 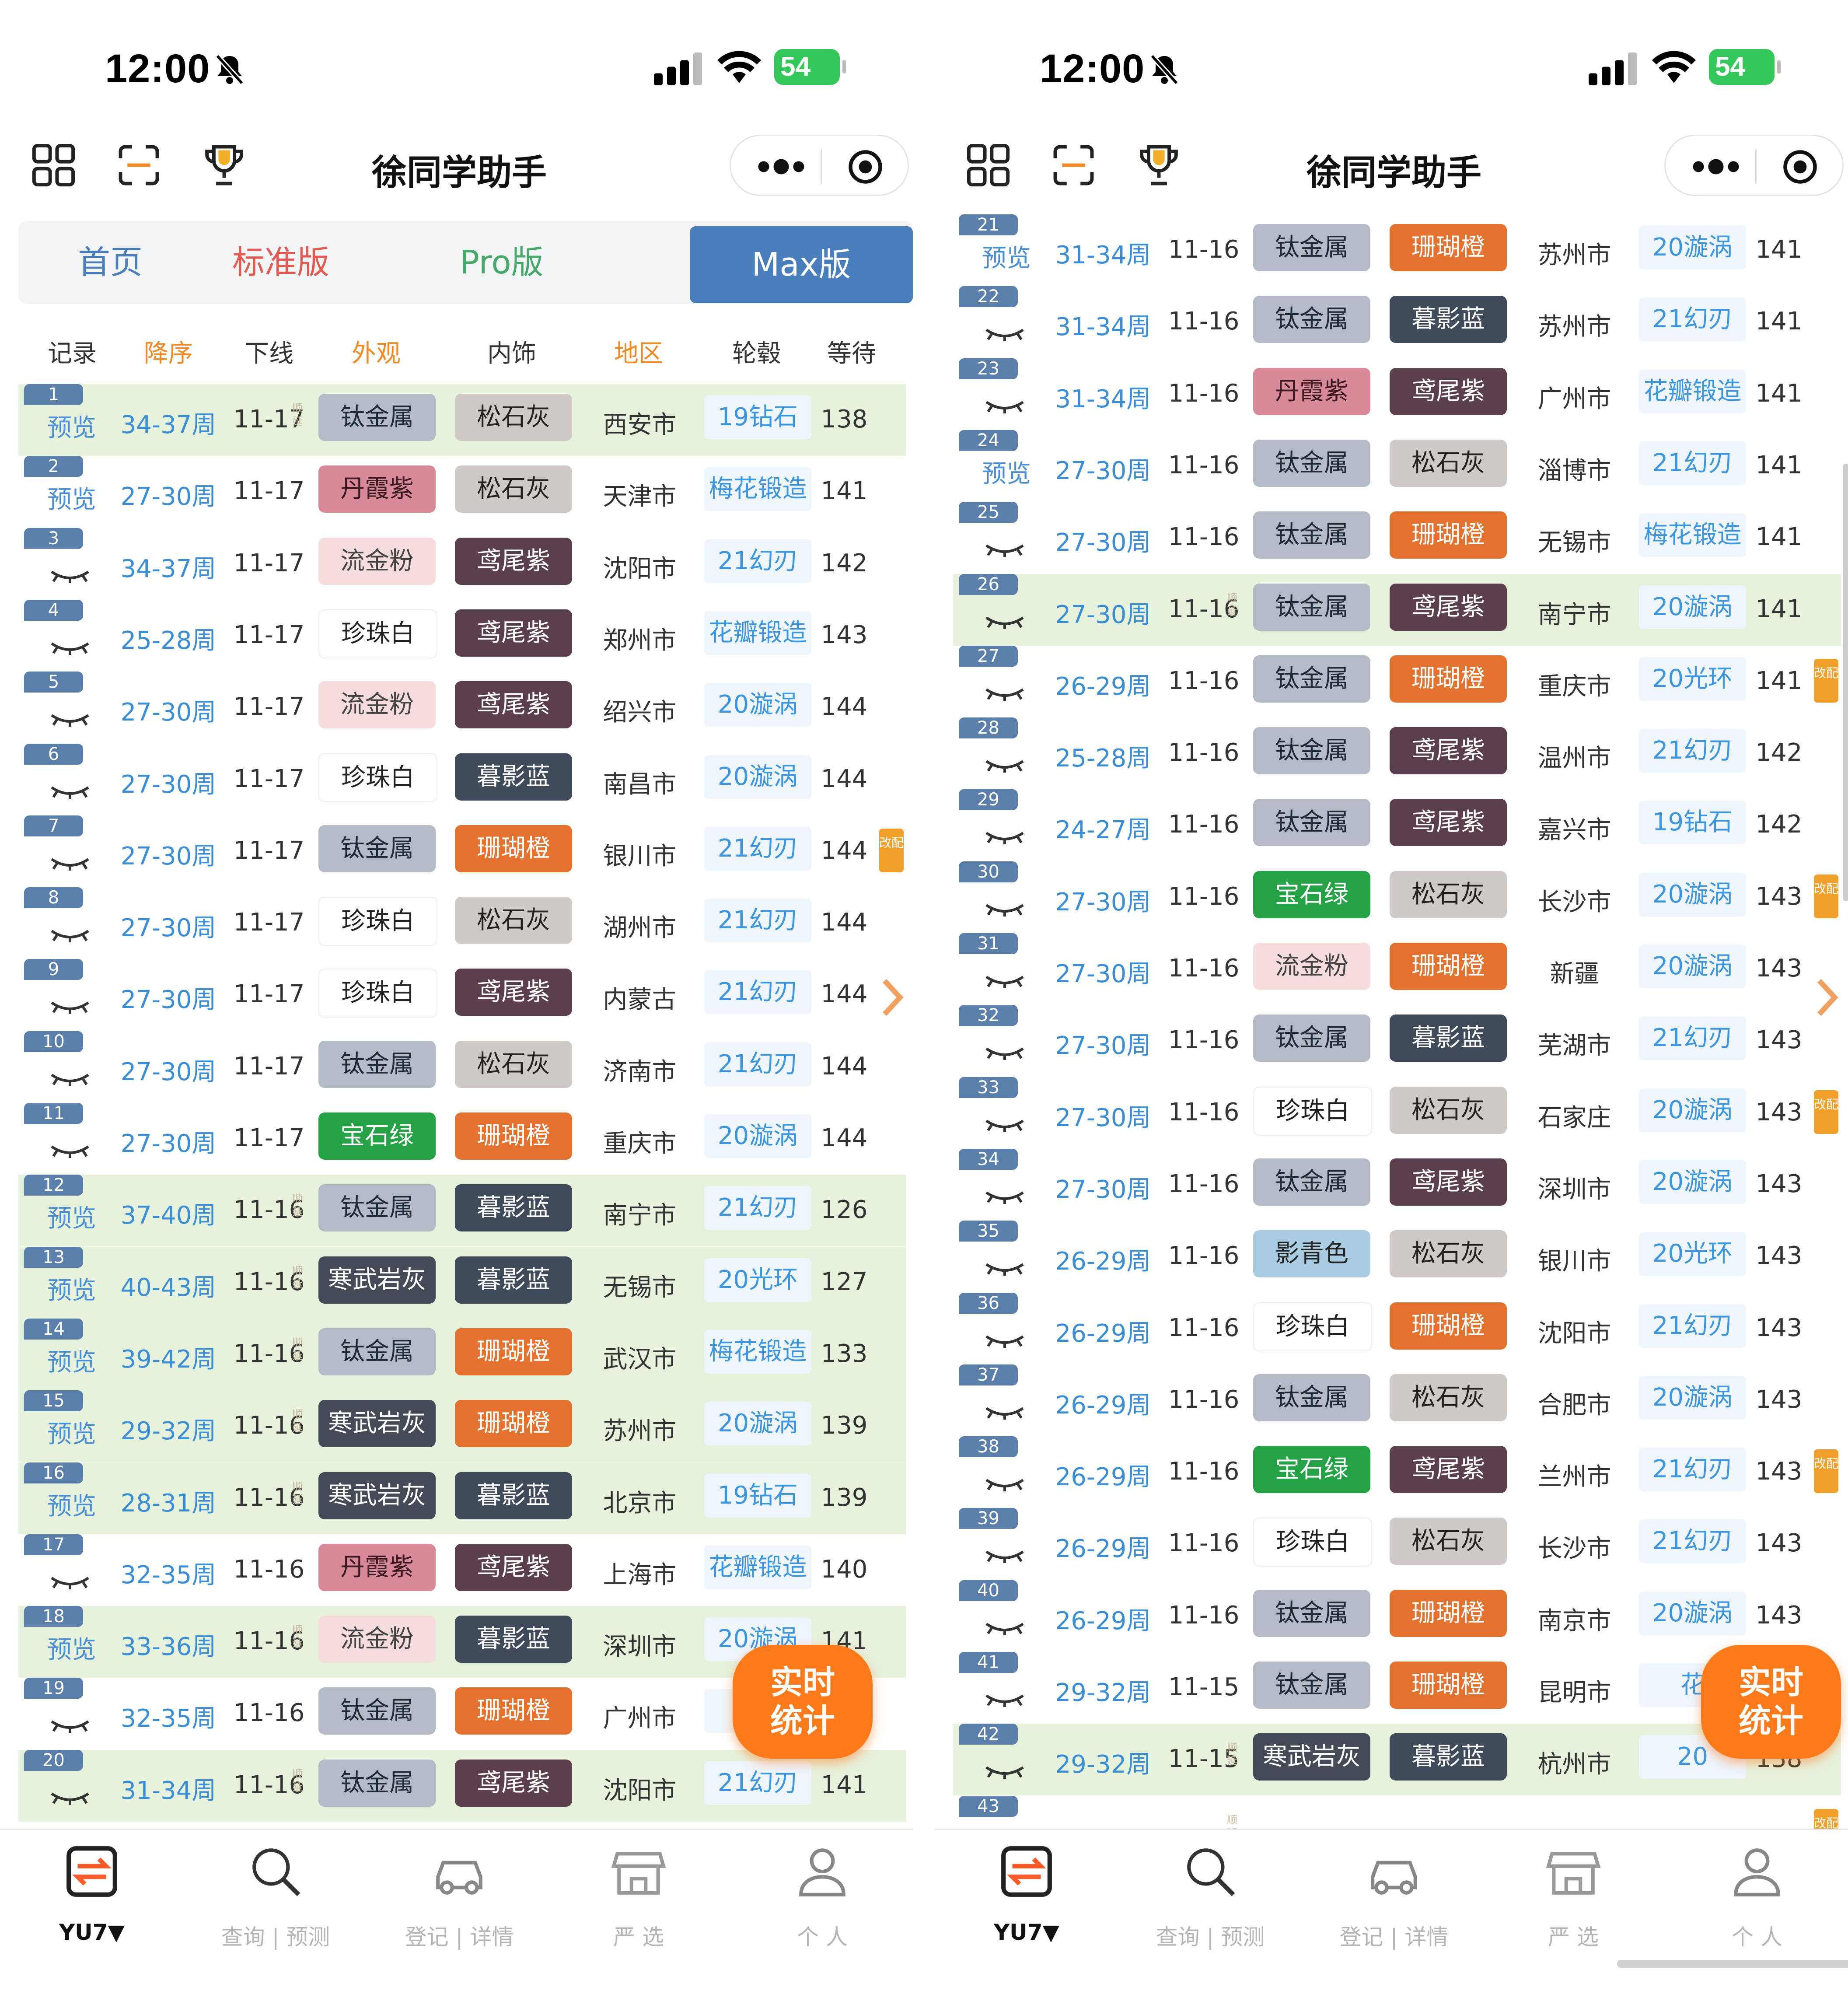 What do you see at coordinates (456, 1570) in the screenshot?
I see `table-row: 17 32-35周 11-16 丹霞紫 鸢尾紫 上海市 花瓣锻造 140` at bounding box center [456, 1570].